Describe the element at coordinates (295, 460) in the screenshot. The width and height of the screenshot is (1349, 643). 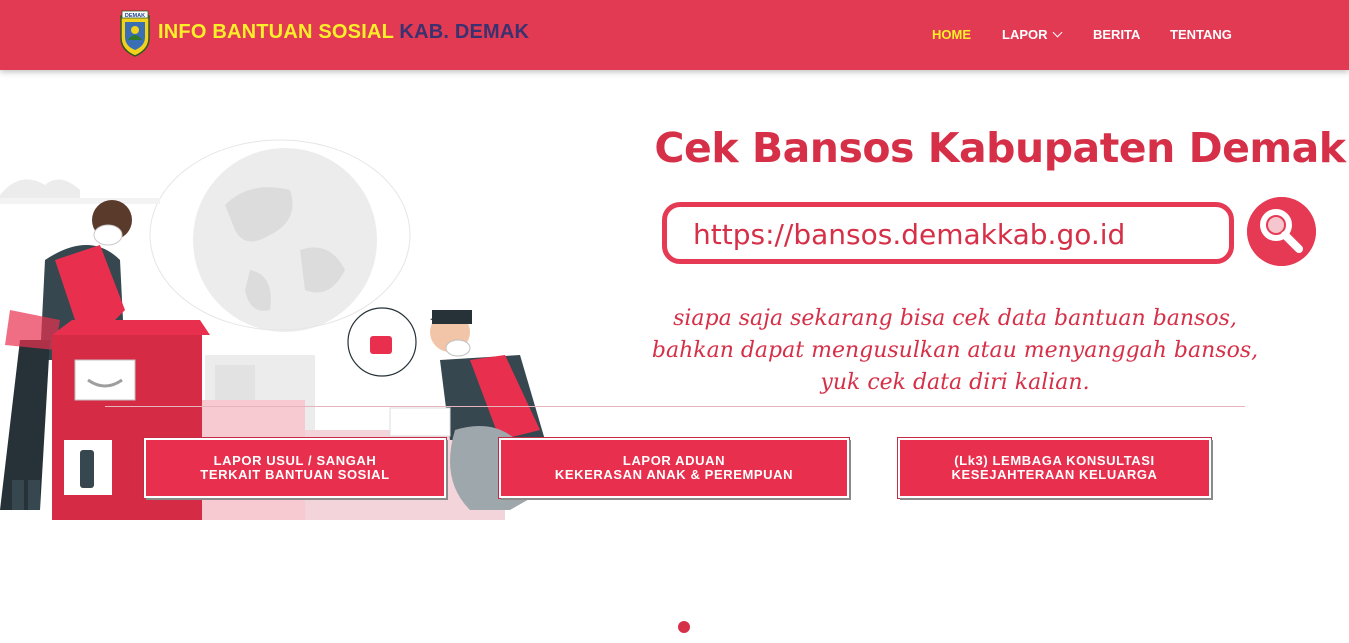
I see `button-line: LAPOR USUL / SANGAH` at that location.